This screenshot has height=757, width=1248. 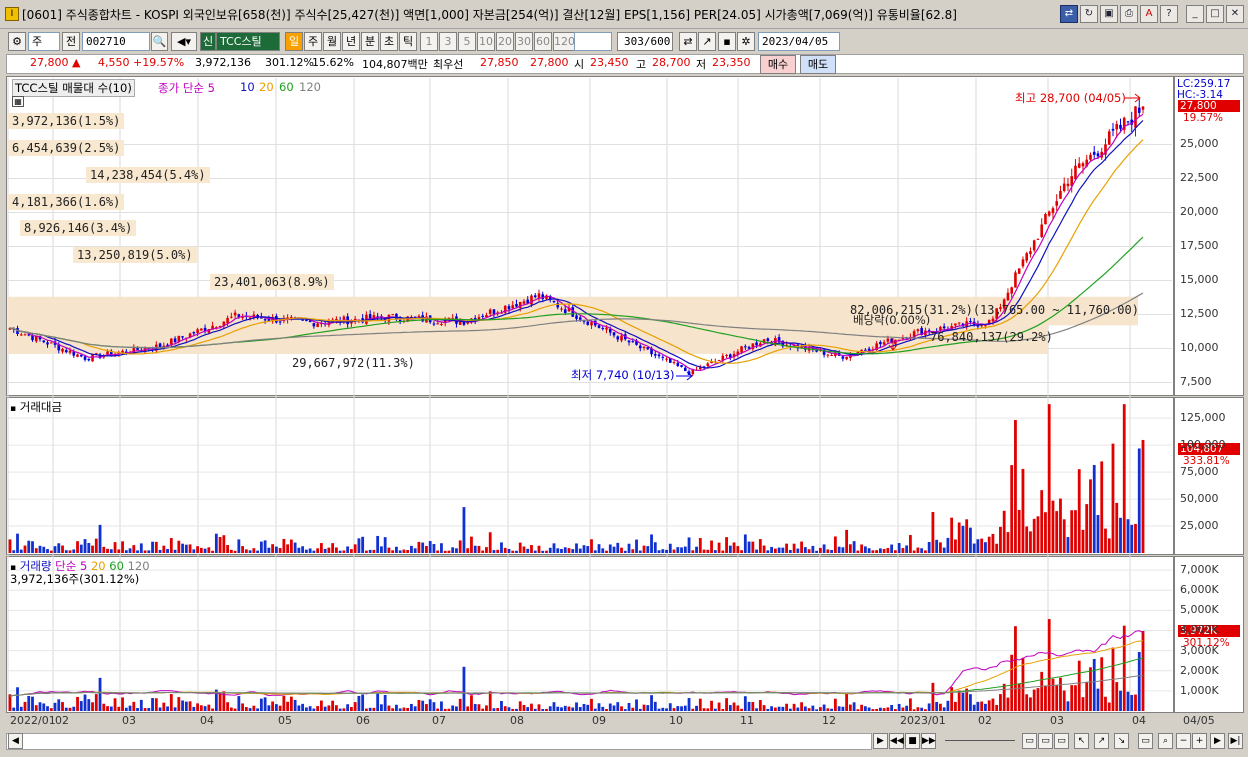 I want to click on arrow-icon: ↘, so click(x=1121, y=741).